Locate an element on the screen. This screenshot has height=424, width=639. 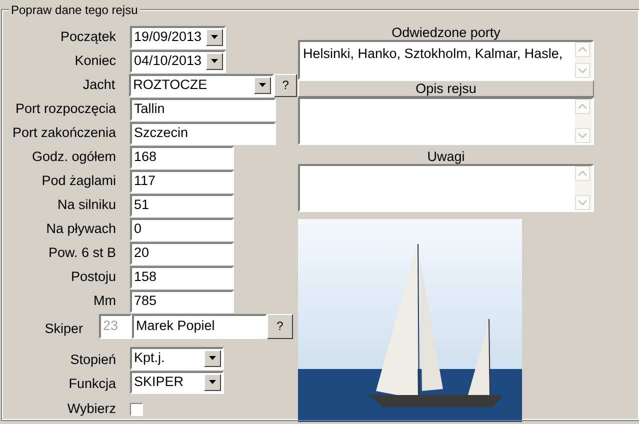
field-label: Skiper is located at coordinates (63, 329).